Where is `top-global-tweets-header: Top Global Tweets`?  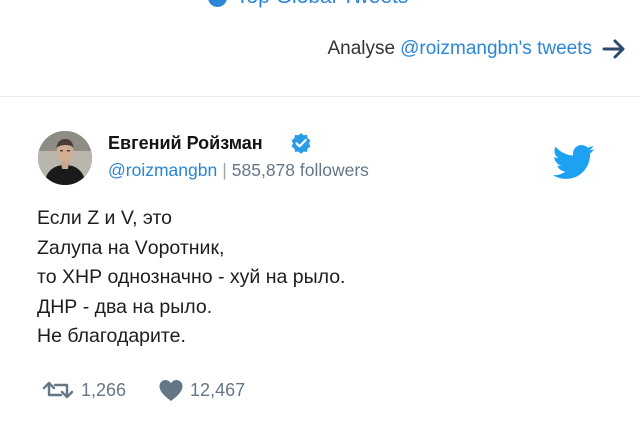
top-global-tweets-header: Top Global Tweets is located at coordinates (308, 4).